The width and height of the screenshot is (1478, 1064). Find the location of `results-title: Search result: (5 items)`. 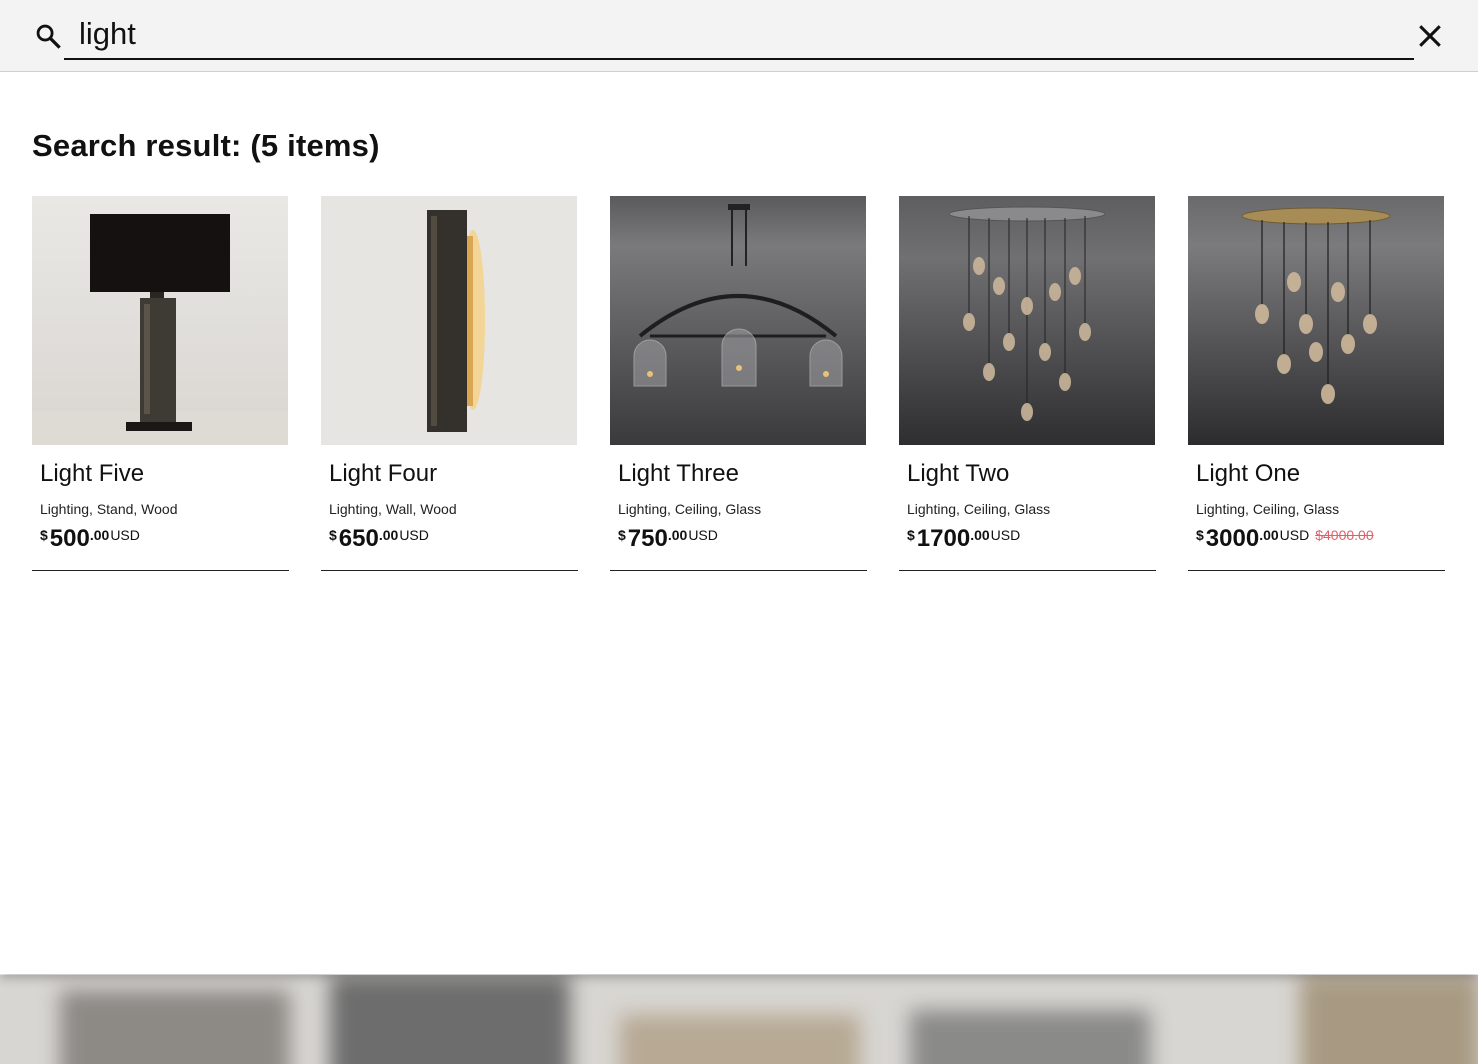

results-title: Search result: (5 items) is located at coordinates (206, 145).